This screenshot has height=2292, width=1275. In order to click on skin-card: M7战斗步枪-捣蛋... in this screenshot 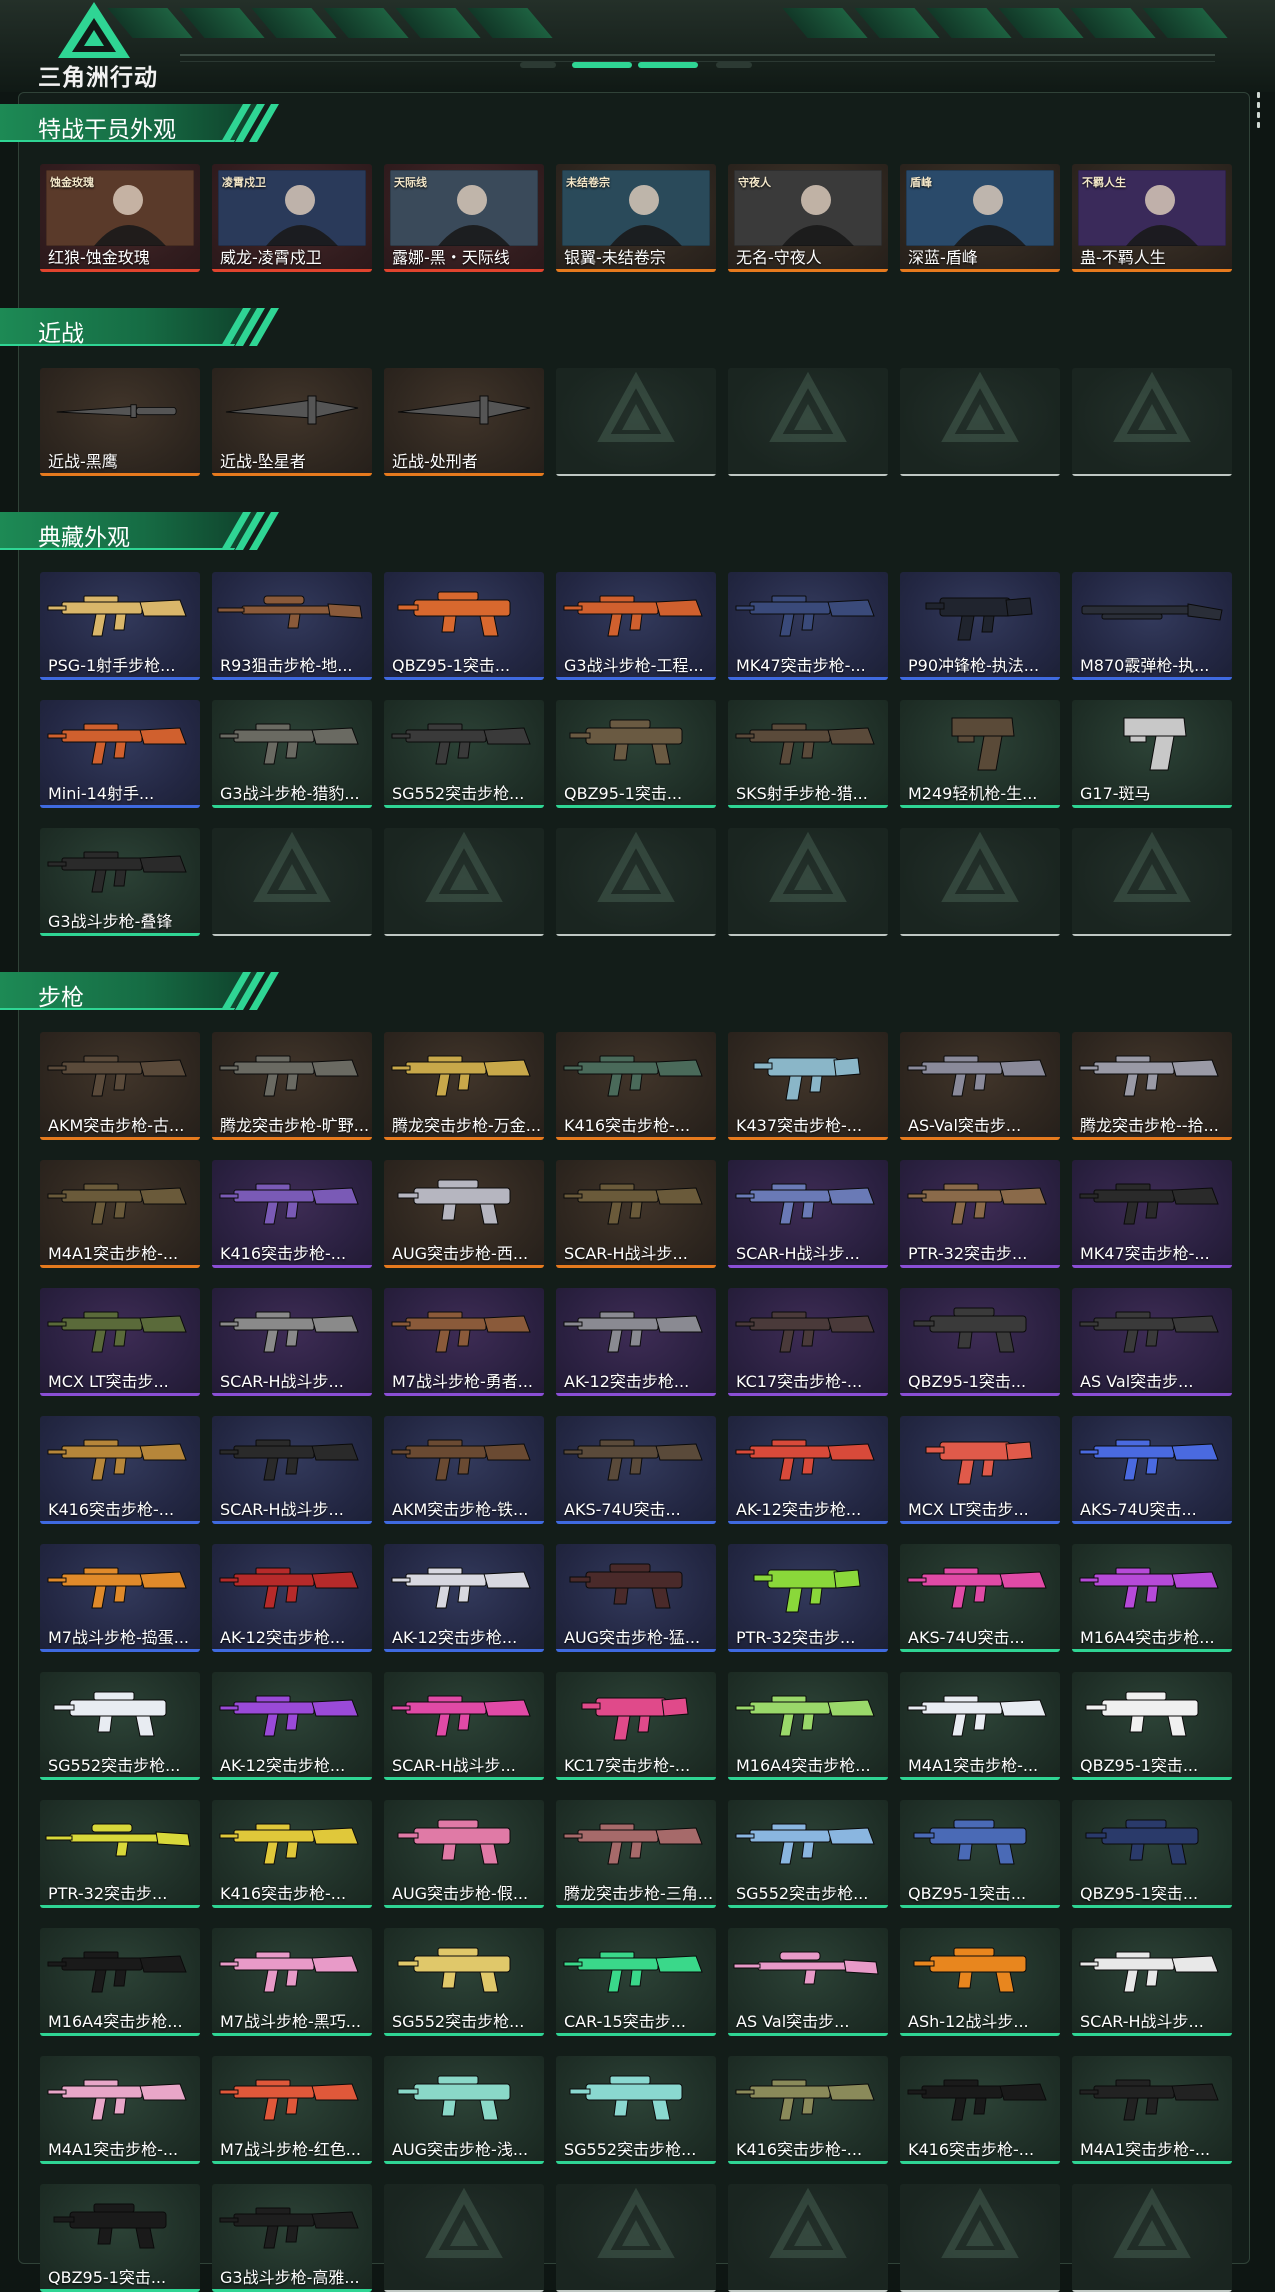, I will do `click(120, 1598)`.